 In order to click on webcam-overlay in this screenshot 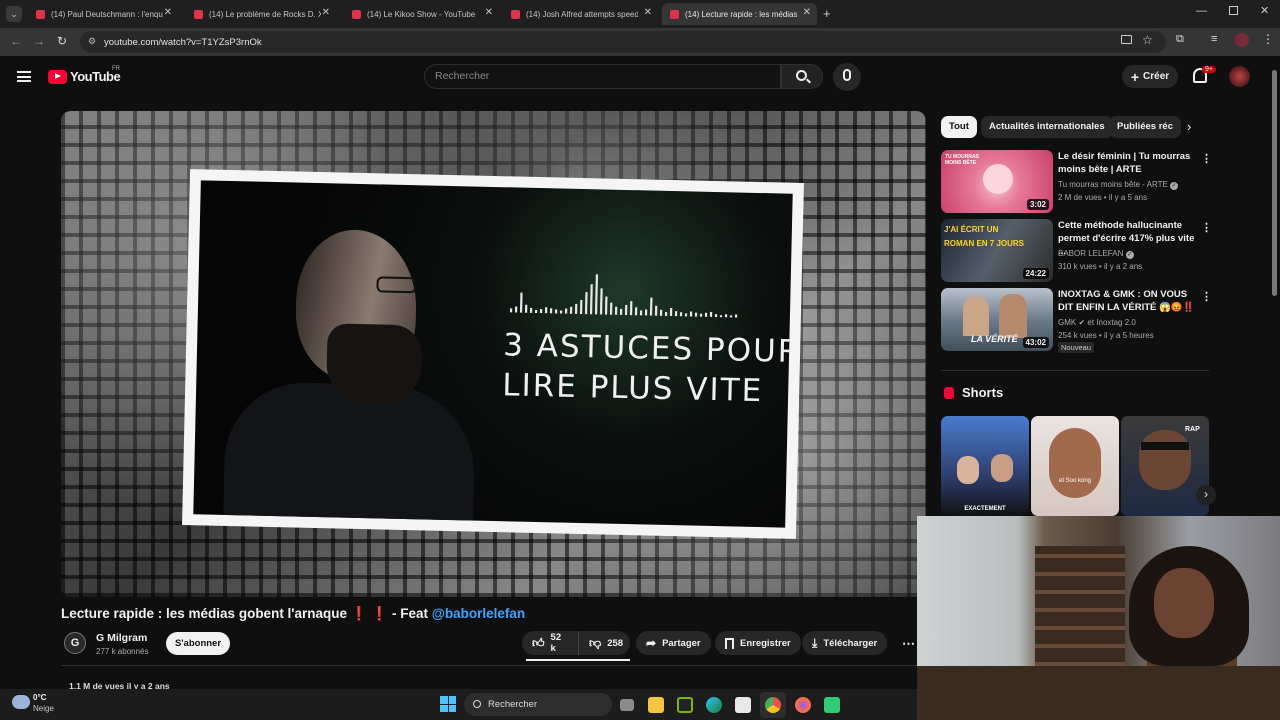, I will do `click(1098, 618)`.